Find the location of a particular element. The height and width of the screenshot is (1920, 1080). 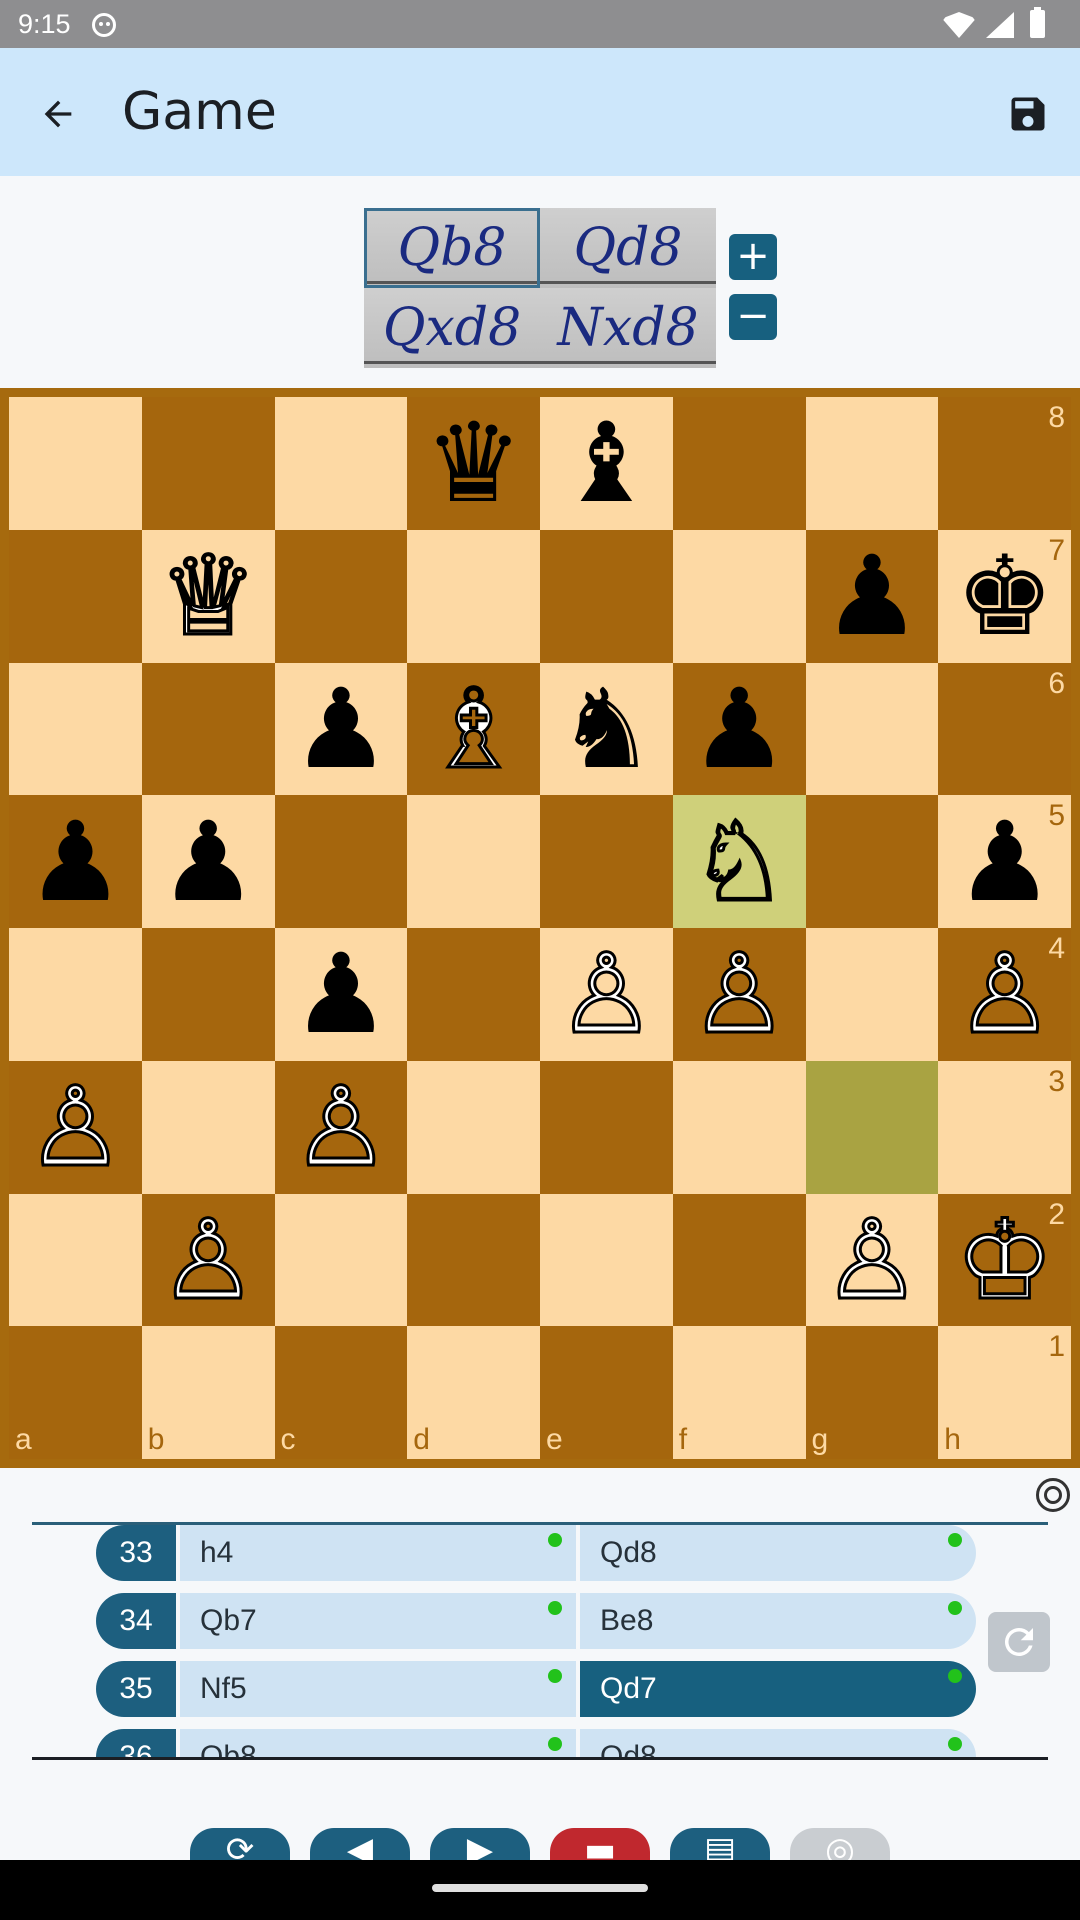

square-g2: ♙ is located at coordinates (872, 1260).